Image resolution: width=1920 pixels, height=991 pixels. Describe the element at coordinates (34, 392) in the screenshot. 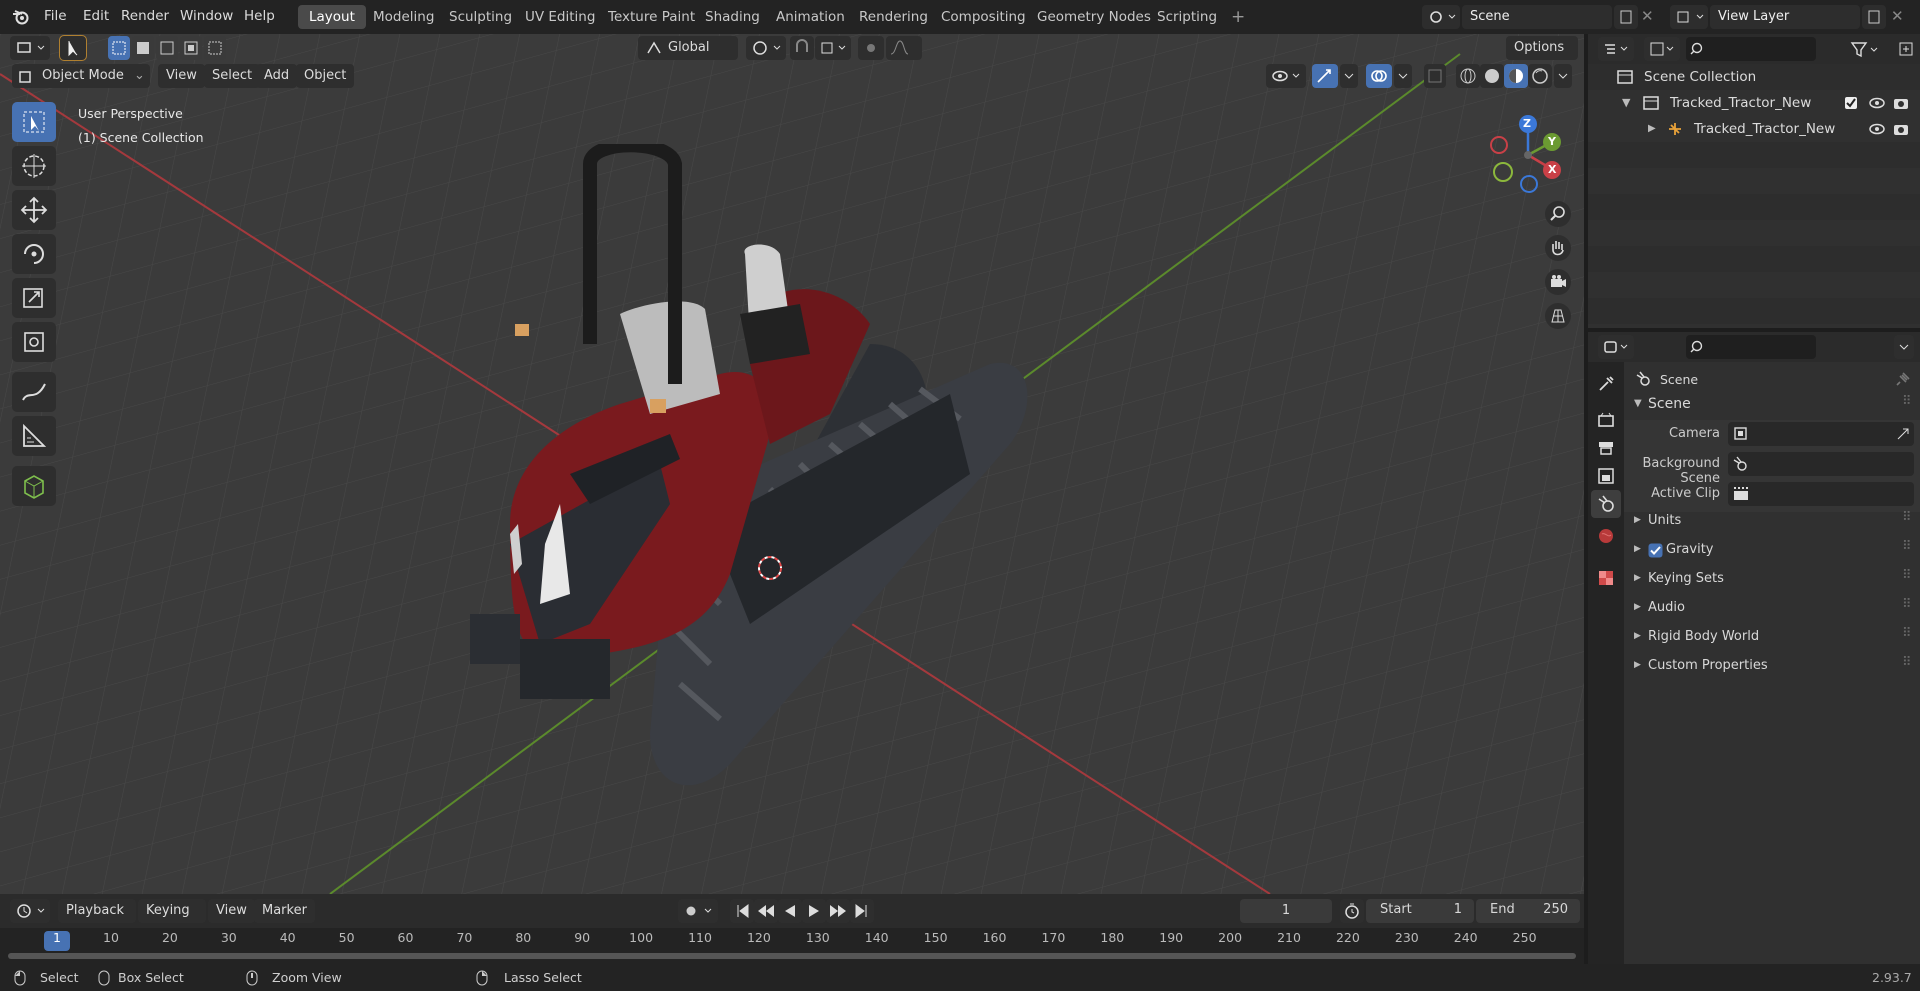

I see `annotate-tool` at that location.